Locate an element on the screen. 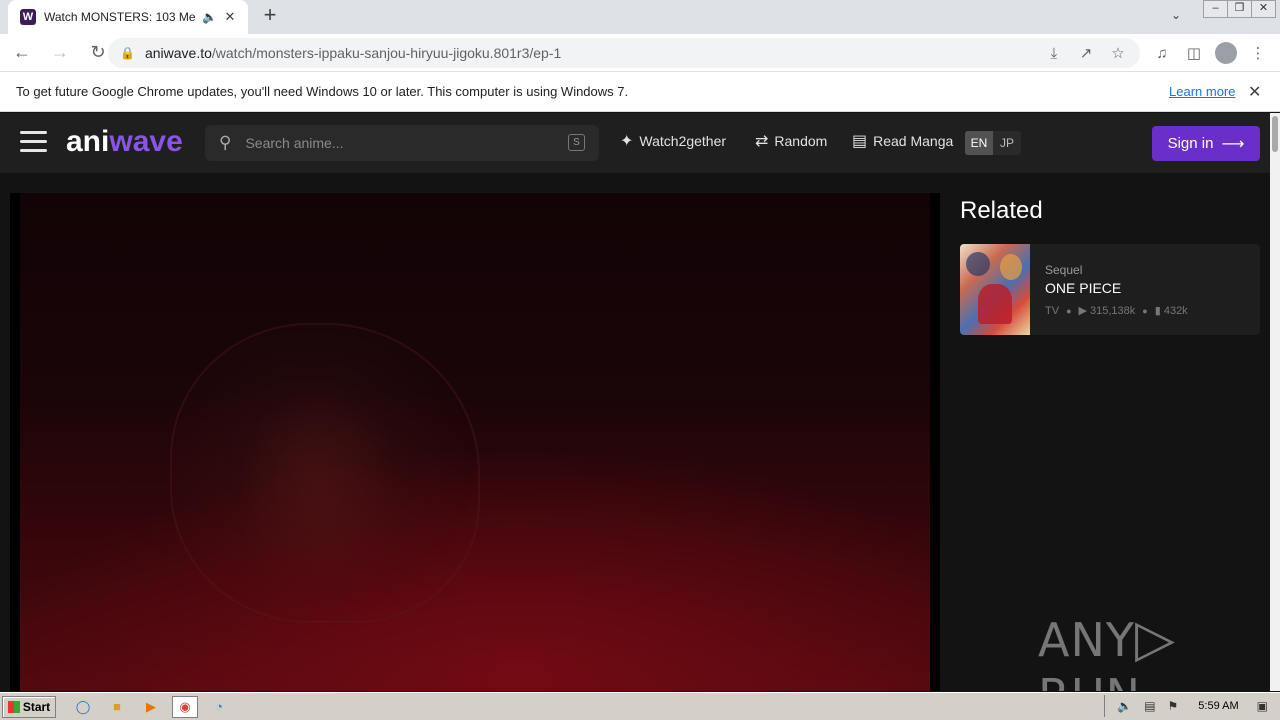 This screenshot has height=720, width=1280. page-scrollbar is located at coordinates (1275, 402).